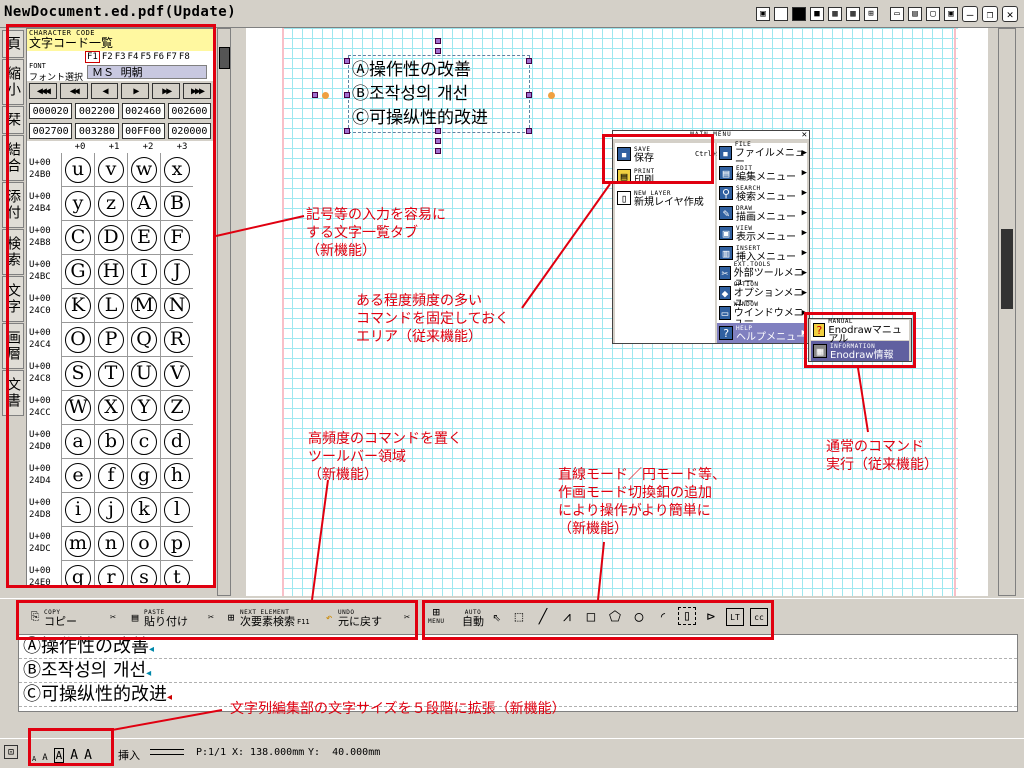 This screenshot has width=1024, height=768. What do you see at coordinates (882, 456) in the screenshot?
I see `annotation-normal-command: 通常のコマンド 実行（従来機能）` at bounding box center [882, 456].